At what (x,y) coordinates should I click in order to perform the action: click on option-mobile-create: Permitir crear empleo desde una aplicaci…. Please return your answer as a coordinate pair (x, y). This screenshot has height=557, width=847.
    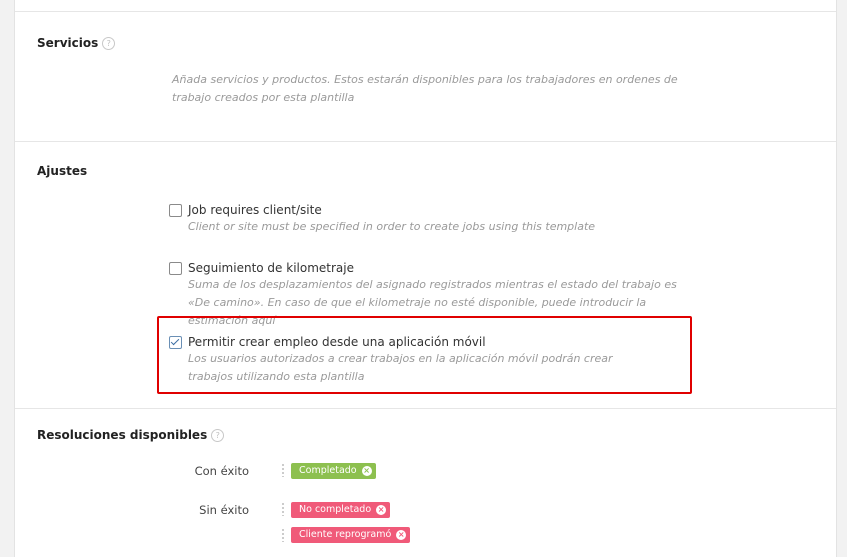
    Looking at the image, I should click on (429, 360).